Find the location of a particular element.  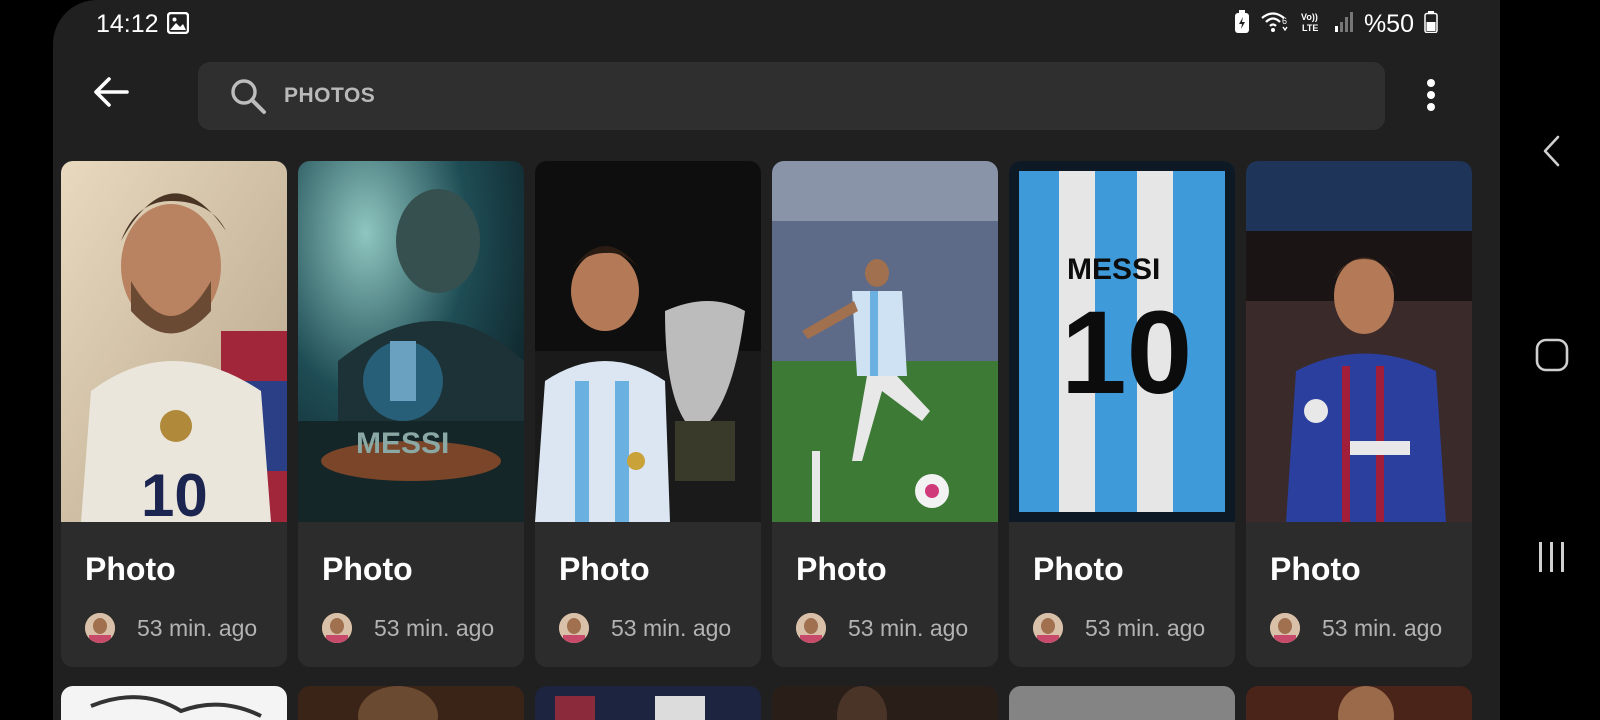

status-icons: 6 Vo)) LTE %50 is located at coordinates (1336, 24).